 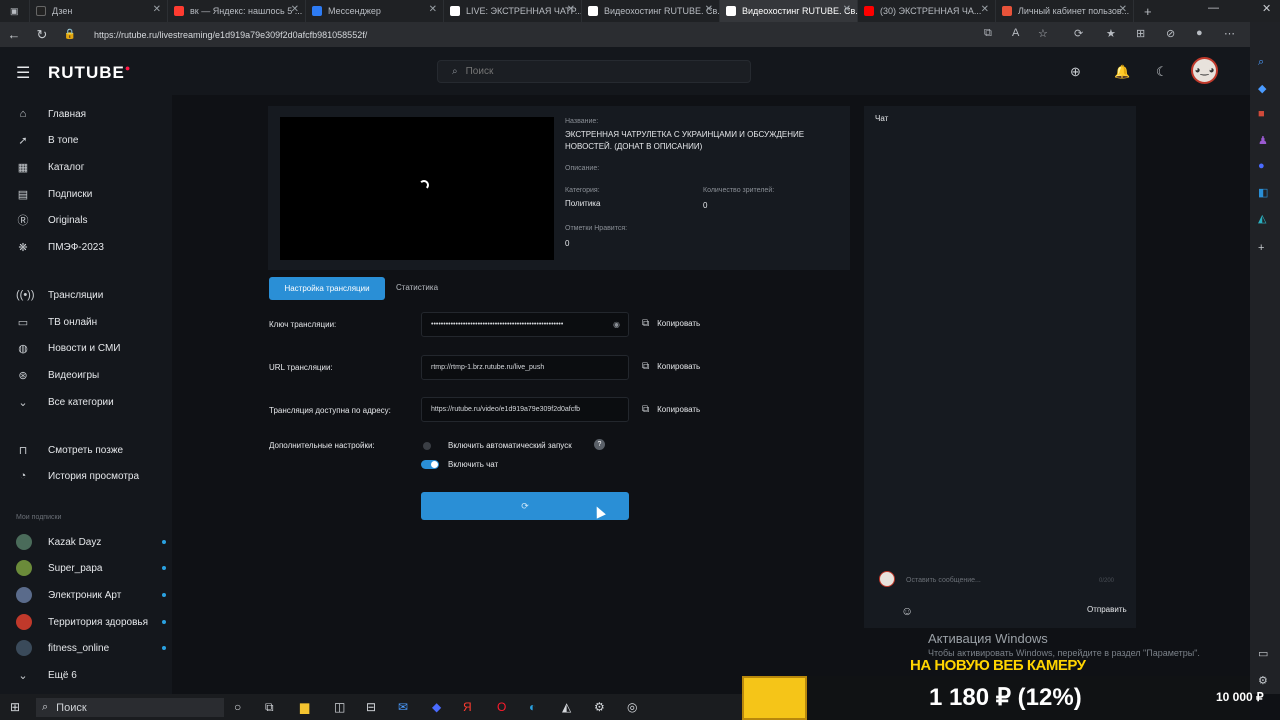 I want to click on close-window-icon: ✕, so click(x=1266, y=8).